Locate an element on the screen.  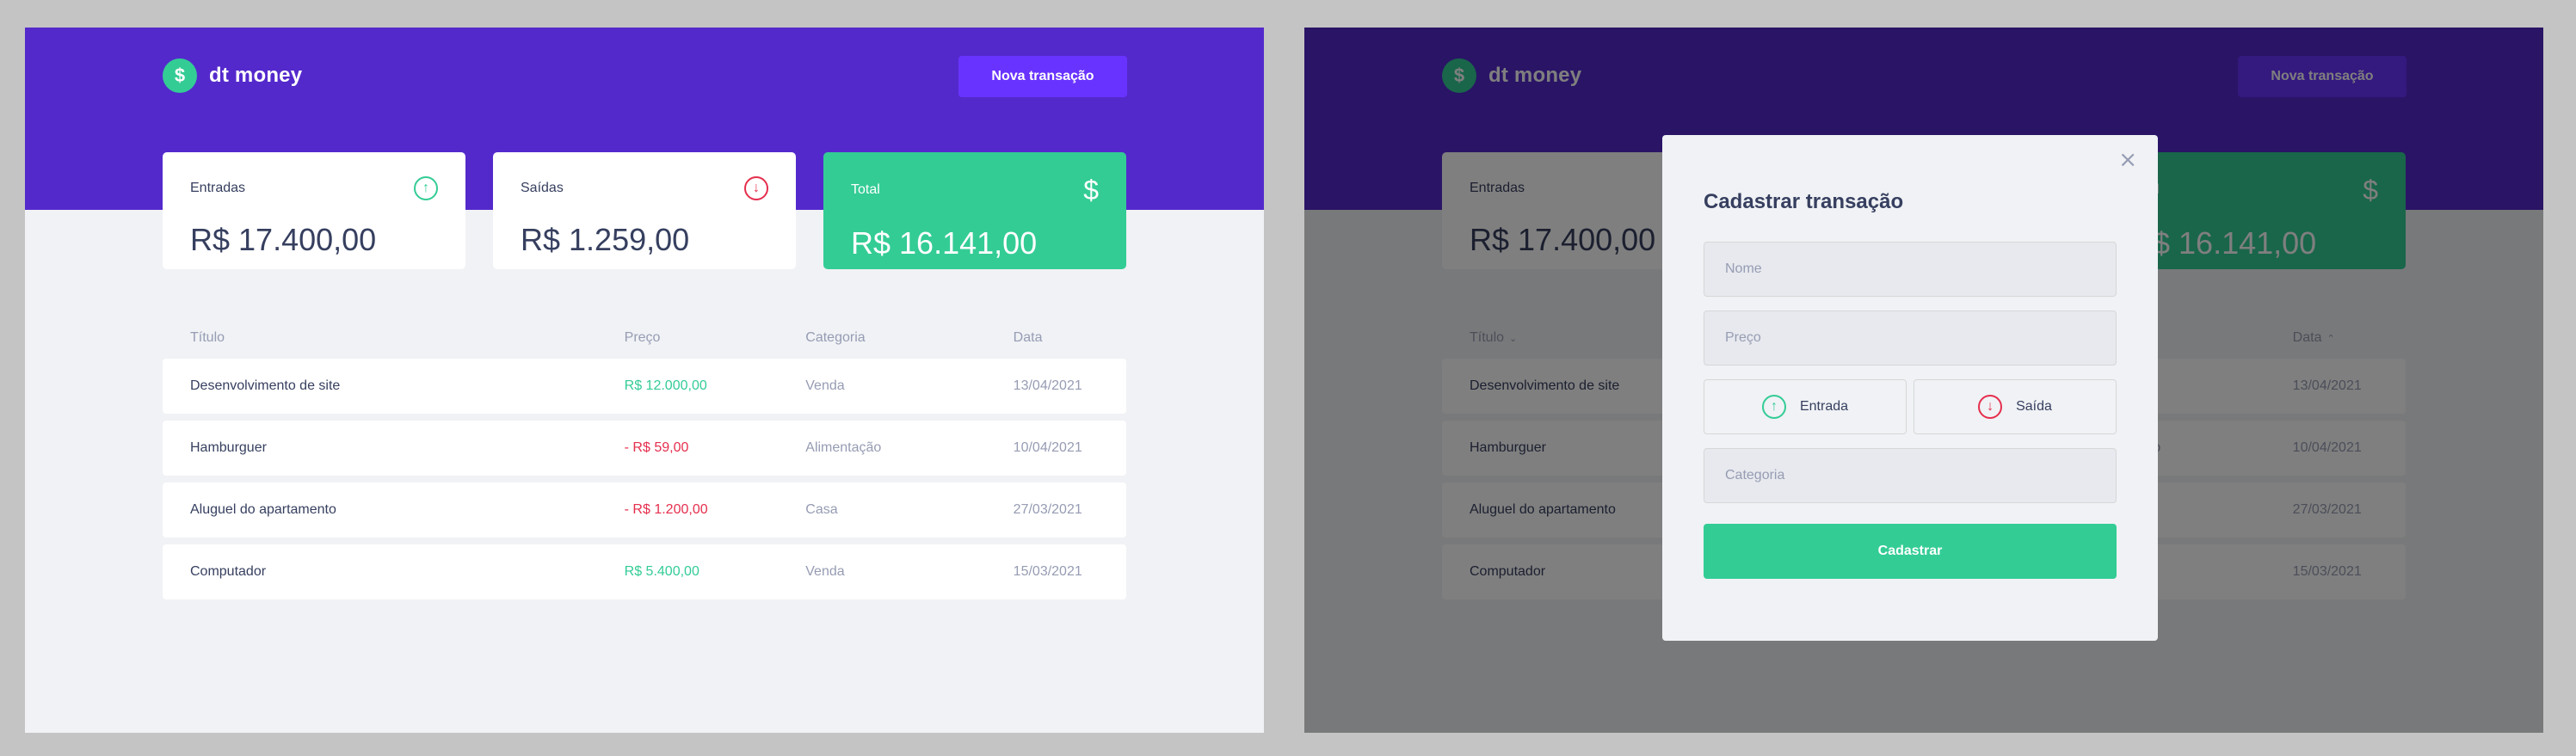
logo: $ dt money is located at coordinates (232, 76).